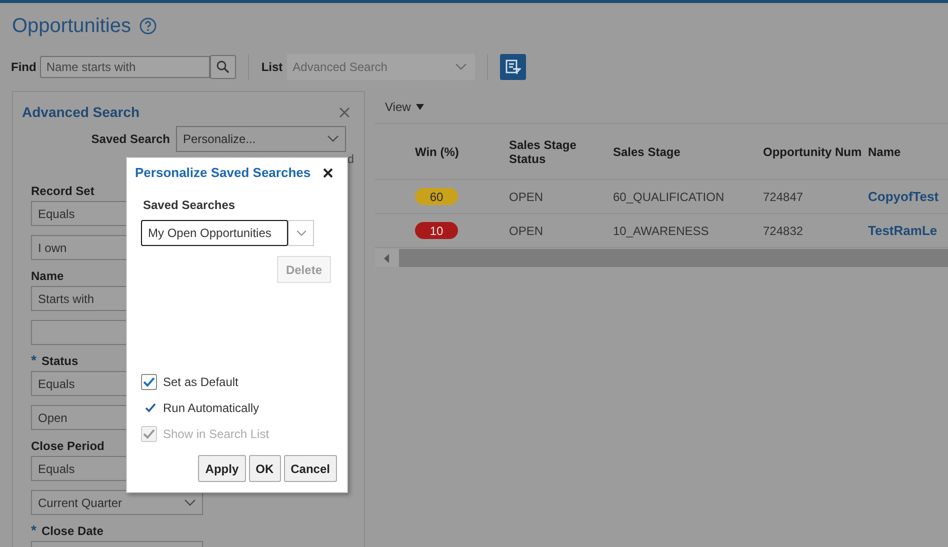  Describe the element at coordinates (669, 197) in the screenshot. I see `table-cell-text: 60_QUALIFICATION` at that location.